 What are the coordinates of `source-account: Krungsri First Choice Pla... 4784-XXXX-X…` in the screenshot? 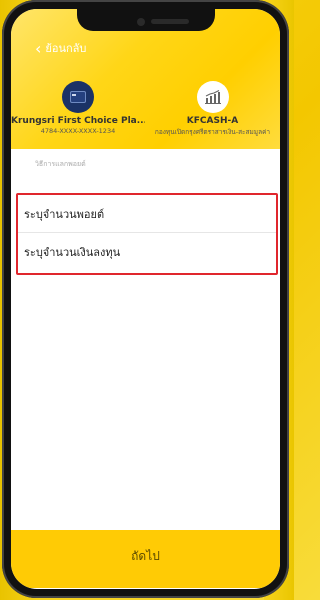 It's located at (78, 108).